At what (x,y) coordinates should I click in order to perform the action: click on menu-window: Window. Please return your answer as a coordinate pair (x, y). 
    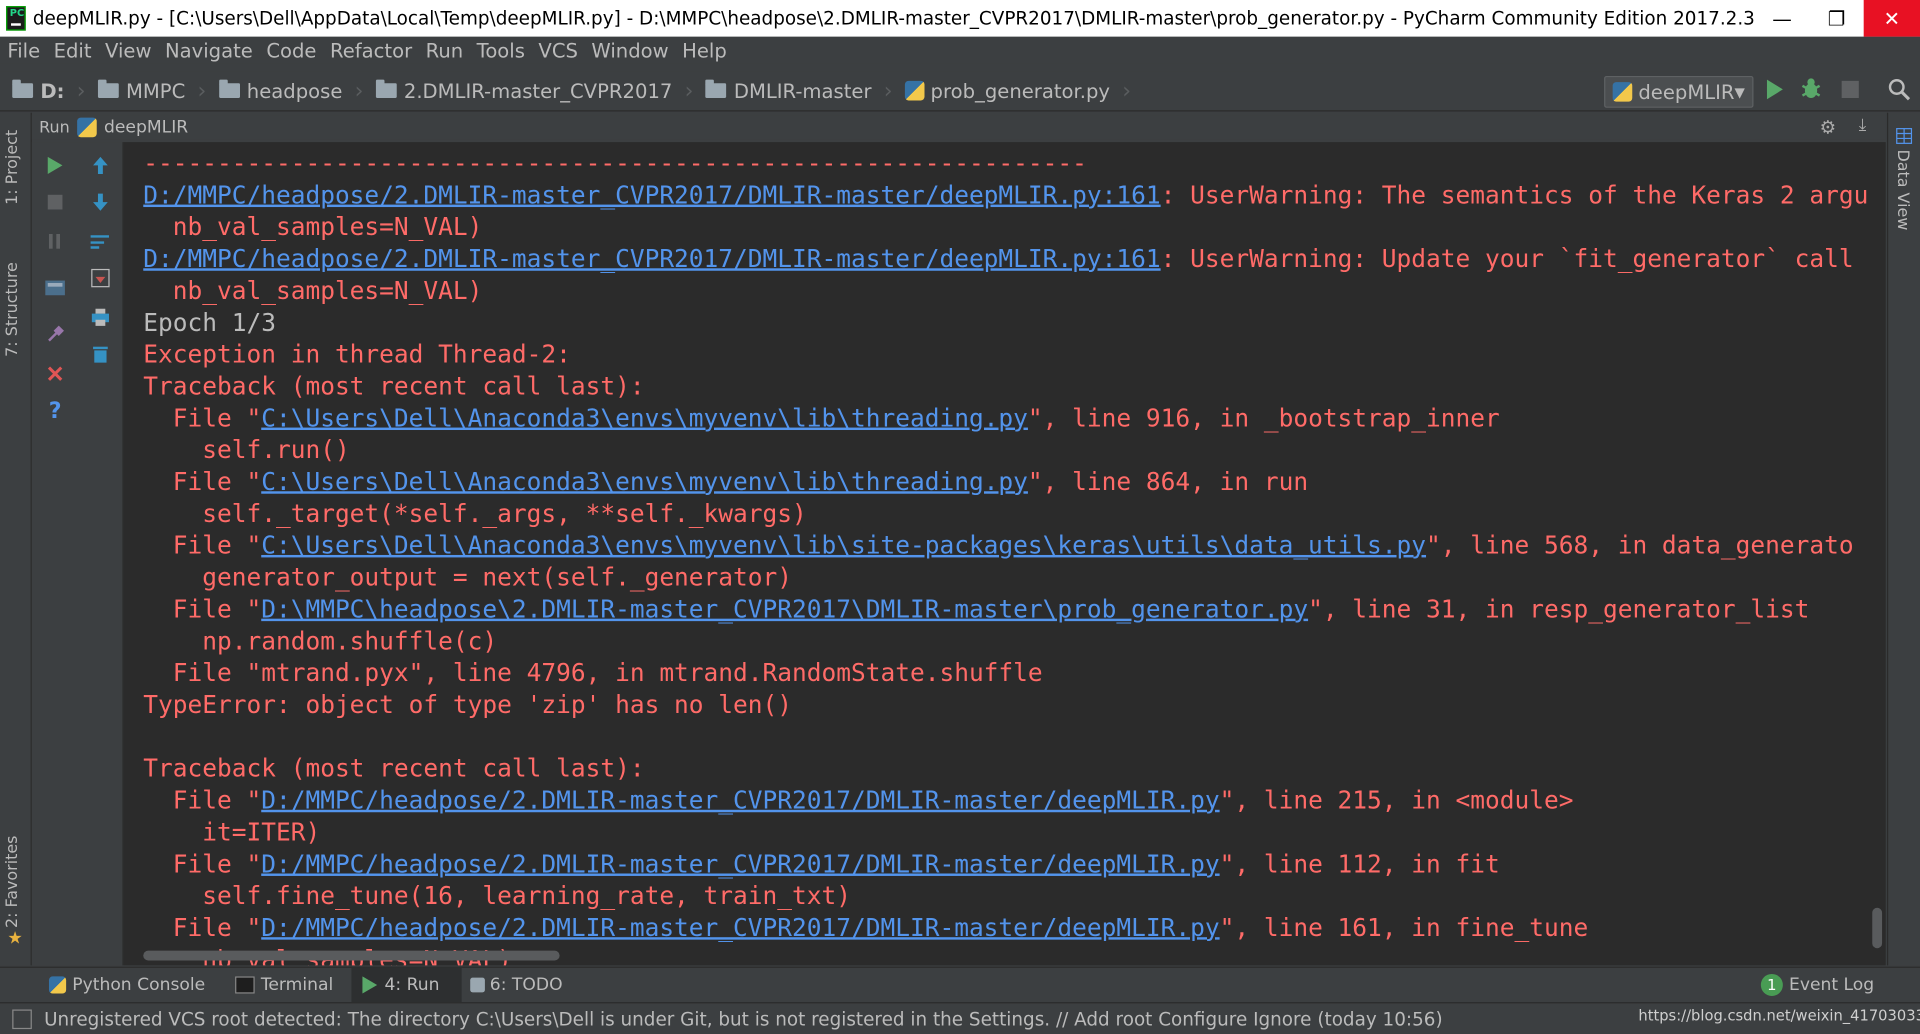
    Looking at the image, I should click on (629, 50).